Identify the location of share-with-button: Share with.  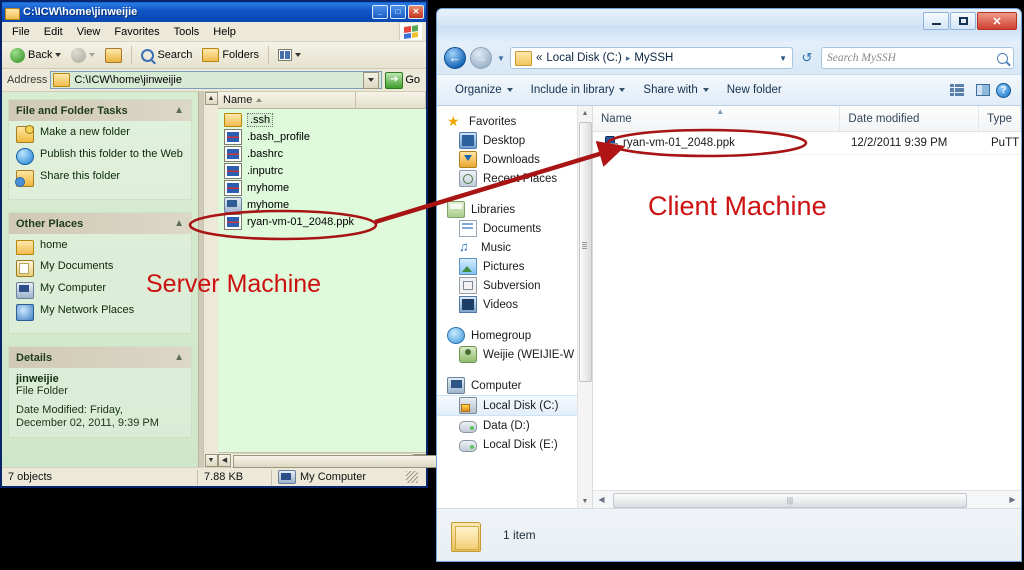
(675, 90).